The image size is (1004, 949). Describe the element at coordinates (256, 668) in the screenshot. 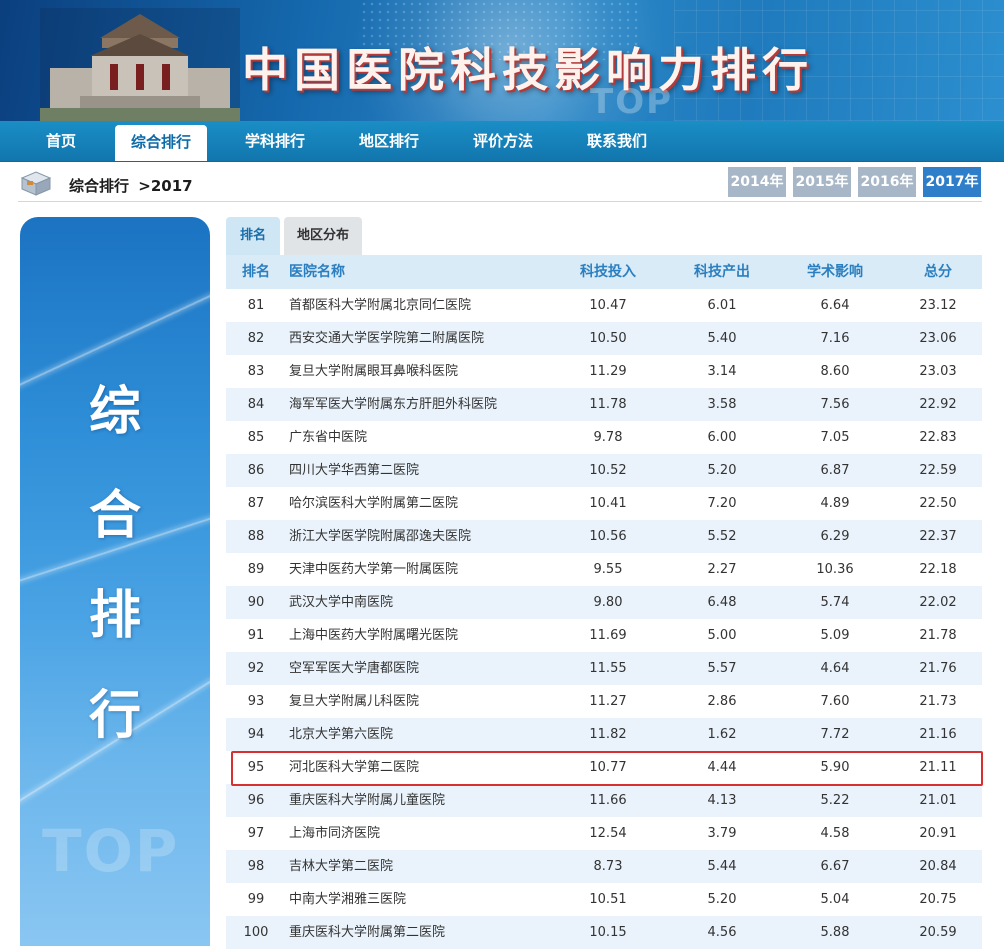

I see `cell-rank: 92` at that location.